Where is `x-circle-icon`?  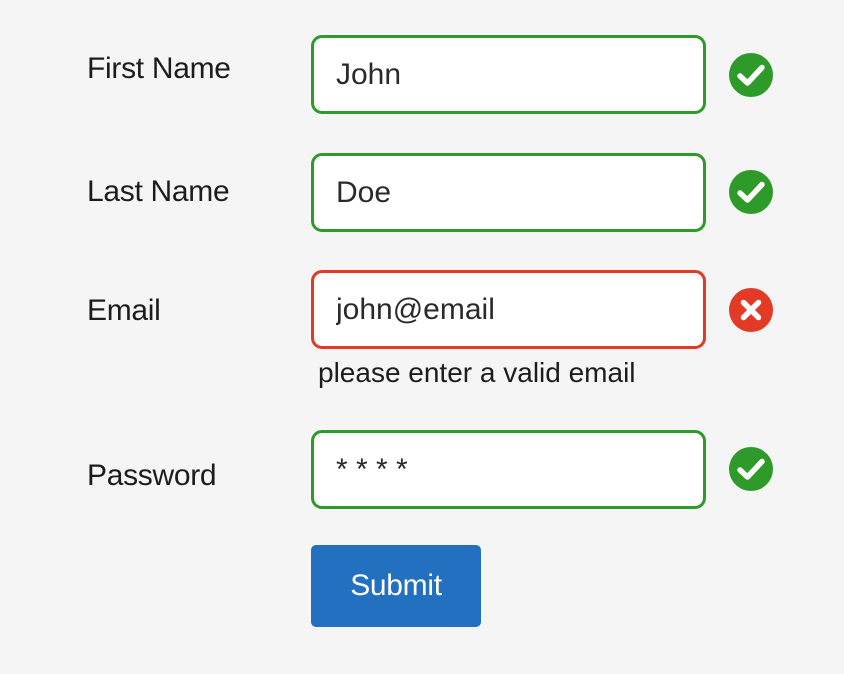
x-circle-icon is located at coordinates (751, 310).